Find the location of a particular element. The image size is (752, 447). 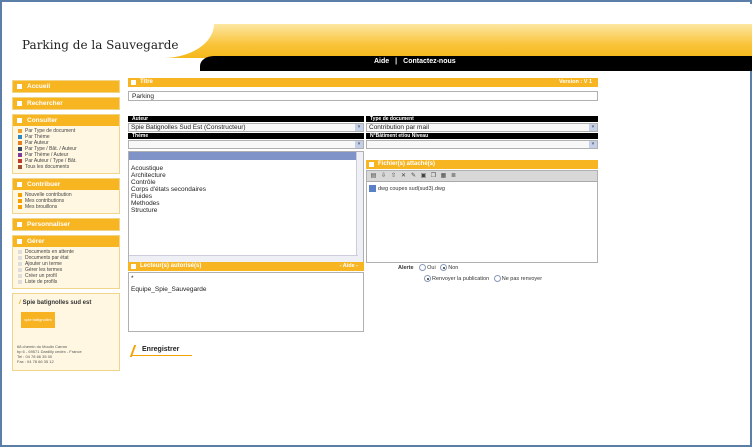

selected-list-item is located at coordinates (246, 156).